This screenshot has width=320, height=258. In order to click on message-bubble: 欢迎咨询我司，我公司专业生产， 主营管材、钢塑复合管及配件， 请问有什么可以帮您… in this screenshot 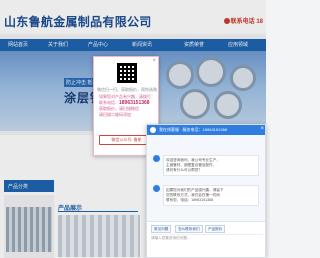, I will do `click(211, 165)`.